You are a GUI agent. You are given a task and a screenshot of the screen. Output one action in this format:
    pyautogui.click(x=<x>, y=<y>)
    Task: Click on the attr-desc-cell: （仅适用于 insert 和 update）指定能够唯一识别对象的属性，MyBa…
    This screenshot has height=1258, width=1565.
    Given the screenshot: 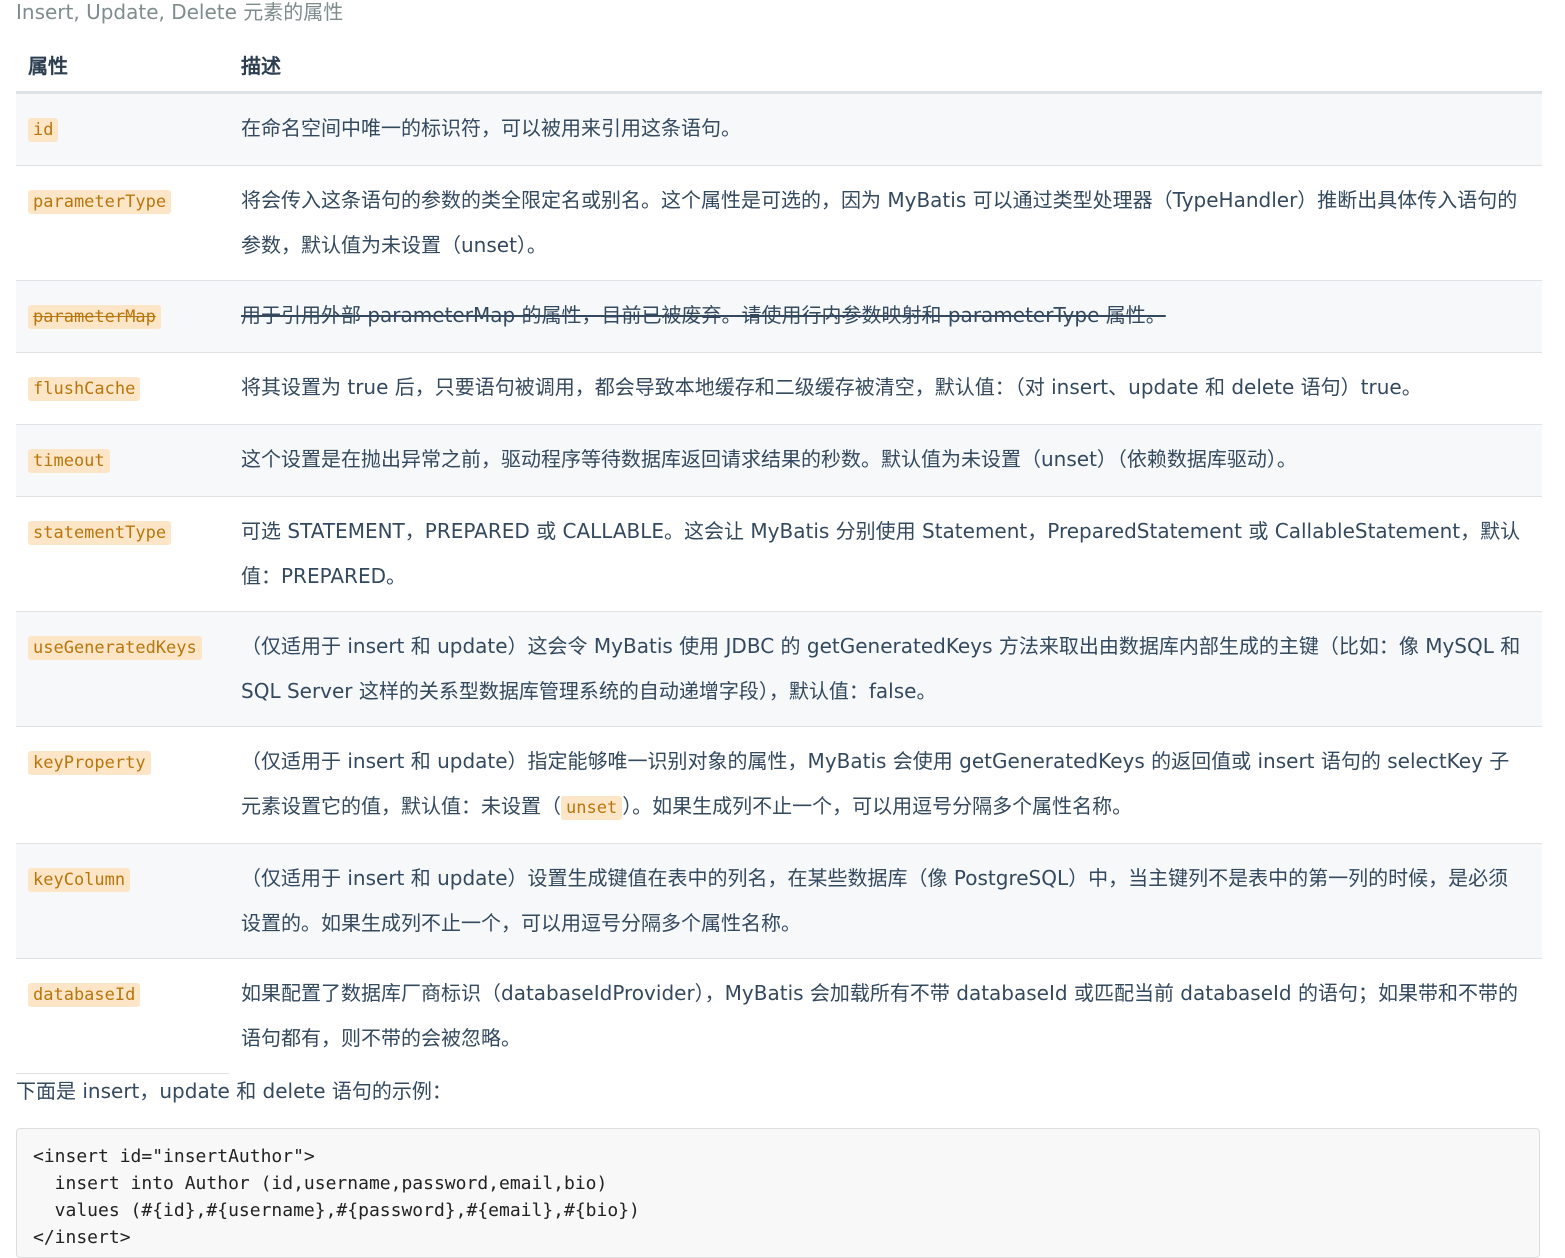 What is the action you would take?
    pyautogui.click(x=885, y=785)
    